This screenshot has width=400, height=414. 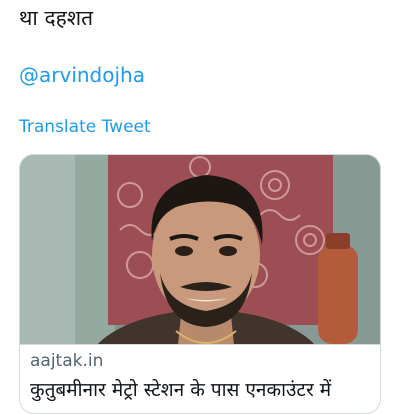 What do you see at coordinates (56, 18) in the screenshot?
I see `tweet-text-line: था दहशत` at bounding box center [56, 18].